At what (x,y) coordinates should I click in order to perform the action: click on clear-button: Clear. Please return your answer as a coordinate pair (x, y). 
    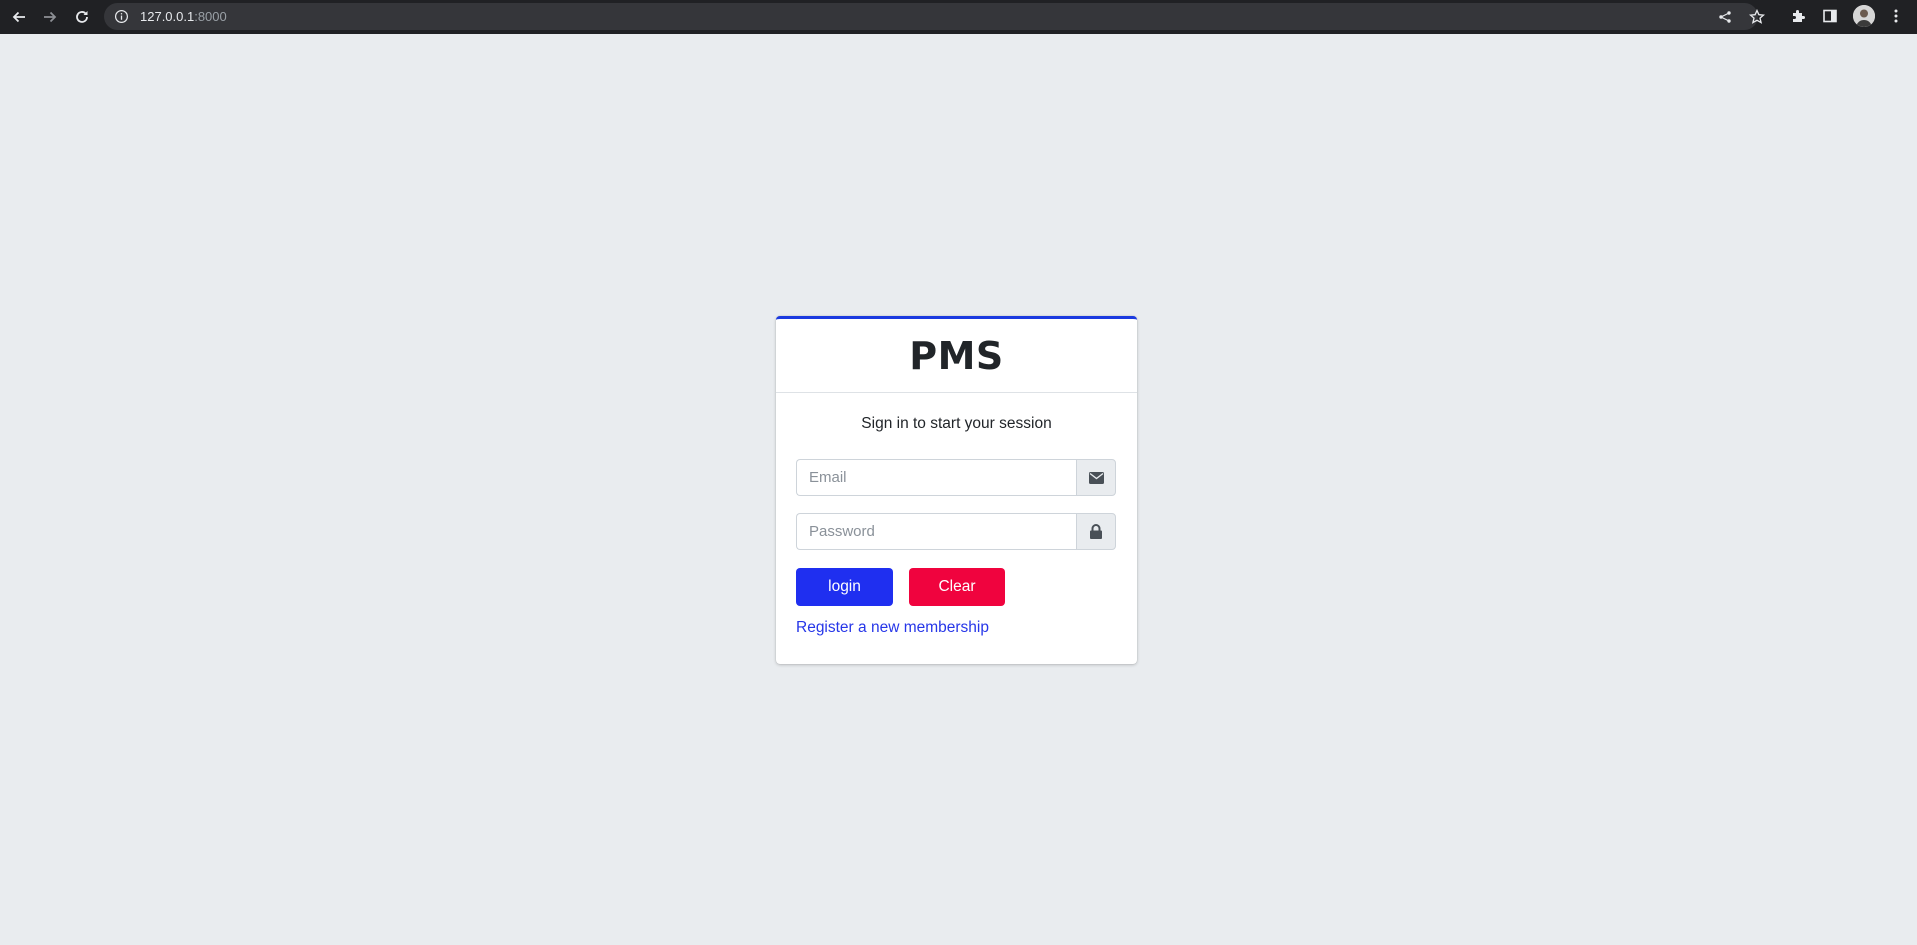
    Looking at the image, I should click on (957, 587).